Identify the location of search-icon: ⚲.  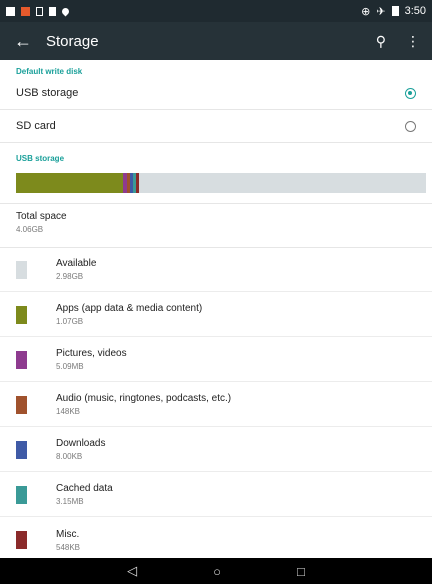
(381, 41).